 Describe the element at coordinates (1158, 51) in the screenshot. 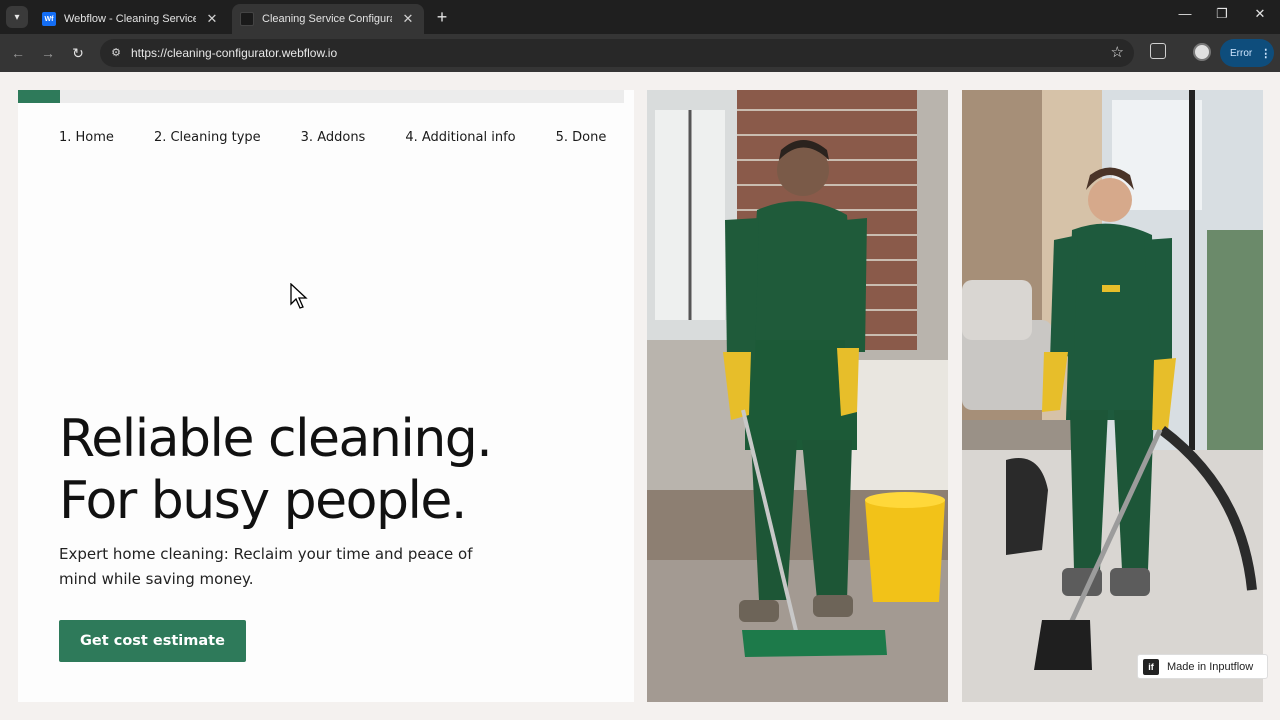

I see `extensions-icon` at that location.